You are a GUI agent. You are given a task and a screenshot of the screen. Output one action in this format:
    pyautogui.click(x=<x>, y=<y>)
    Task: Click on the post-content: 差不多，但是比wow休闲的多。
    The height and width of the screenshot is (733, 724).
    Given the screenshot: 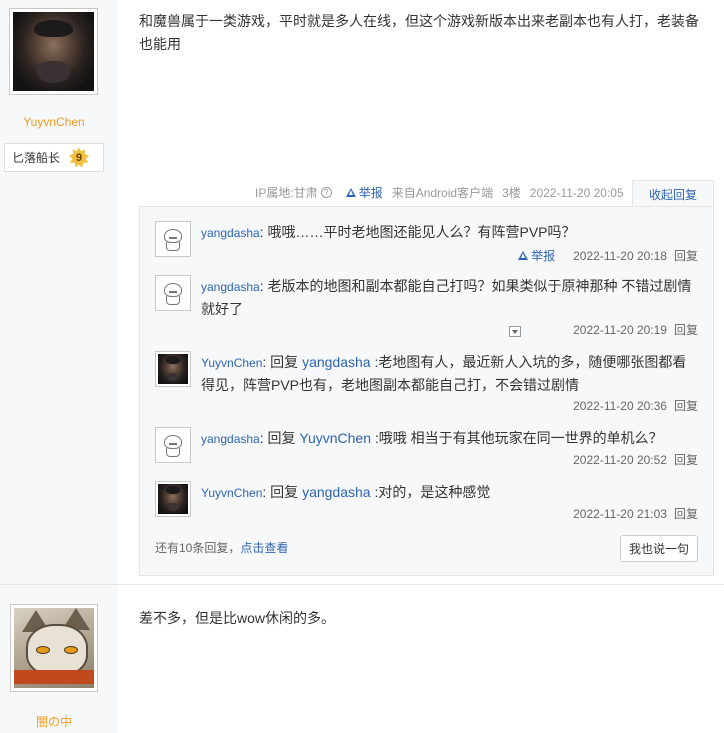 What is the action you would take?
    pyautogui.click(x=237, y=618)
    